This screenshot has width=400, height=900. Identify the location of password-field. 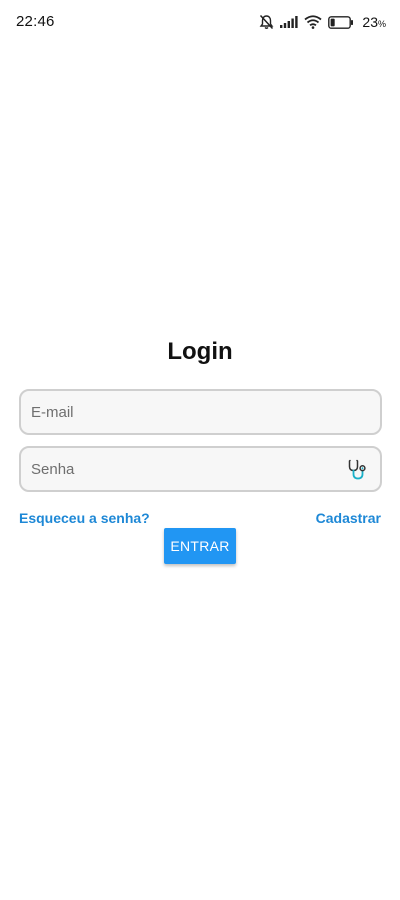
(200, 469).